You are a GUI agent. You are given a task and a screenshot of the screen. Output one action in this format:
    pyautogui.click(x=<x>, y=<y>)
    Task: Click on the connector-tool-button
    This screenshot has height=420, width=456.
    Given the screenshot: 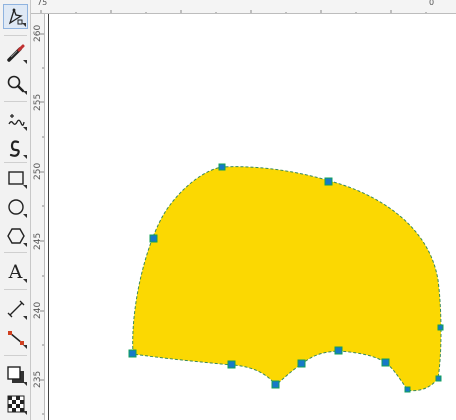 What is the action you would take?
    pyautogui.click(x=15, y=337)
    